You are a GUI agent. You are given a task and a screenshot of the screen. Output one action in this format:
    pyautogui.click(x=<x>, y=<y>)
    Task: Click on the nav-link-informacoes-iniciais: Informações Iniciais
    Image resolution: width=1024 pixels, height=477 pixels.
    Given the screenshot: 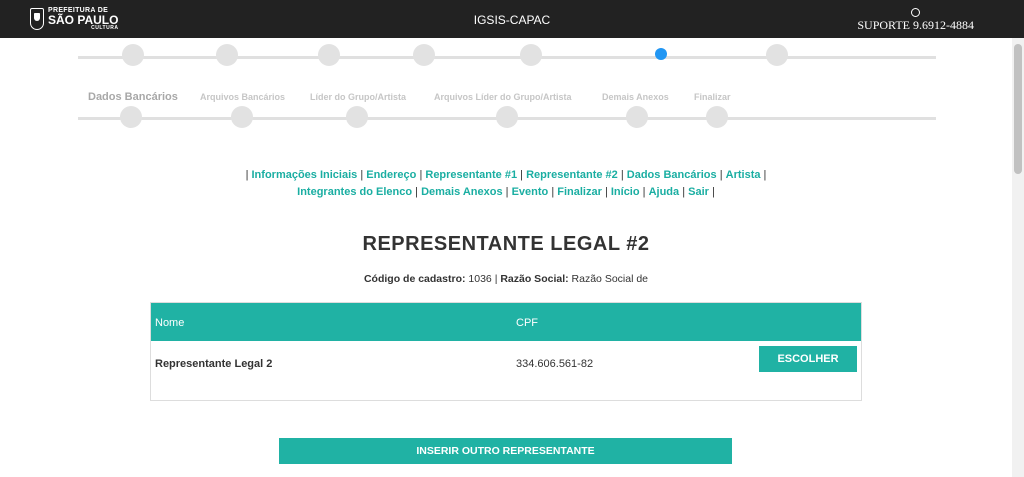 What is the action you would take?
    pyautogui.click(x=305, y=175)
    